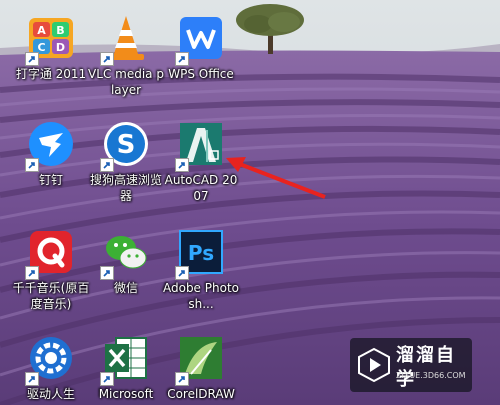  I want to click on icon-label: Microsoft, so click(126, 394).